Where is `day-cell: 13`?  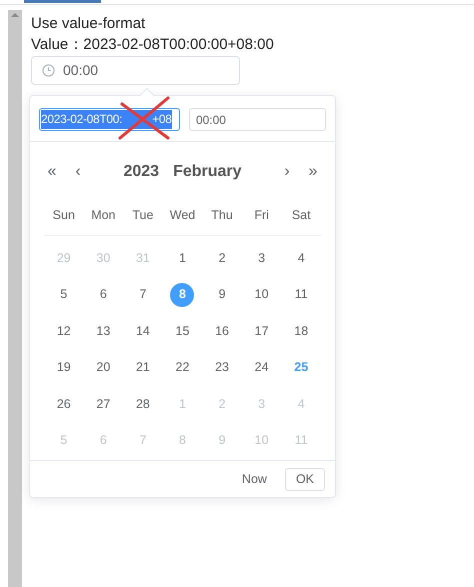
day-cell: 13 is located at coordinates (103, 331).